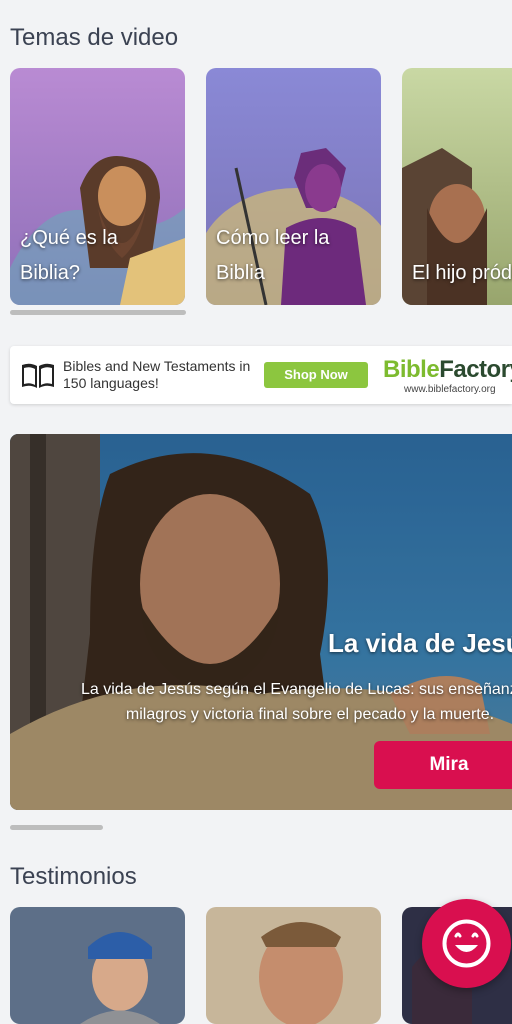 The width and height of the screenshot is (512, 1024). I want to click on brand-part-2: Factory, so click(475, 369).